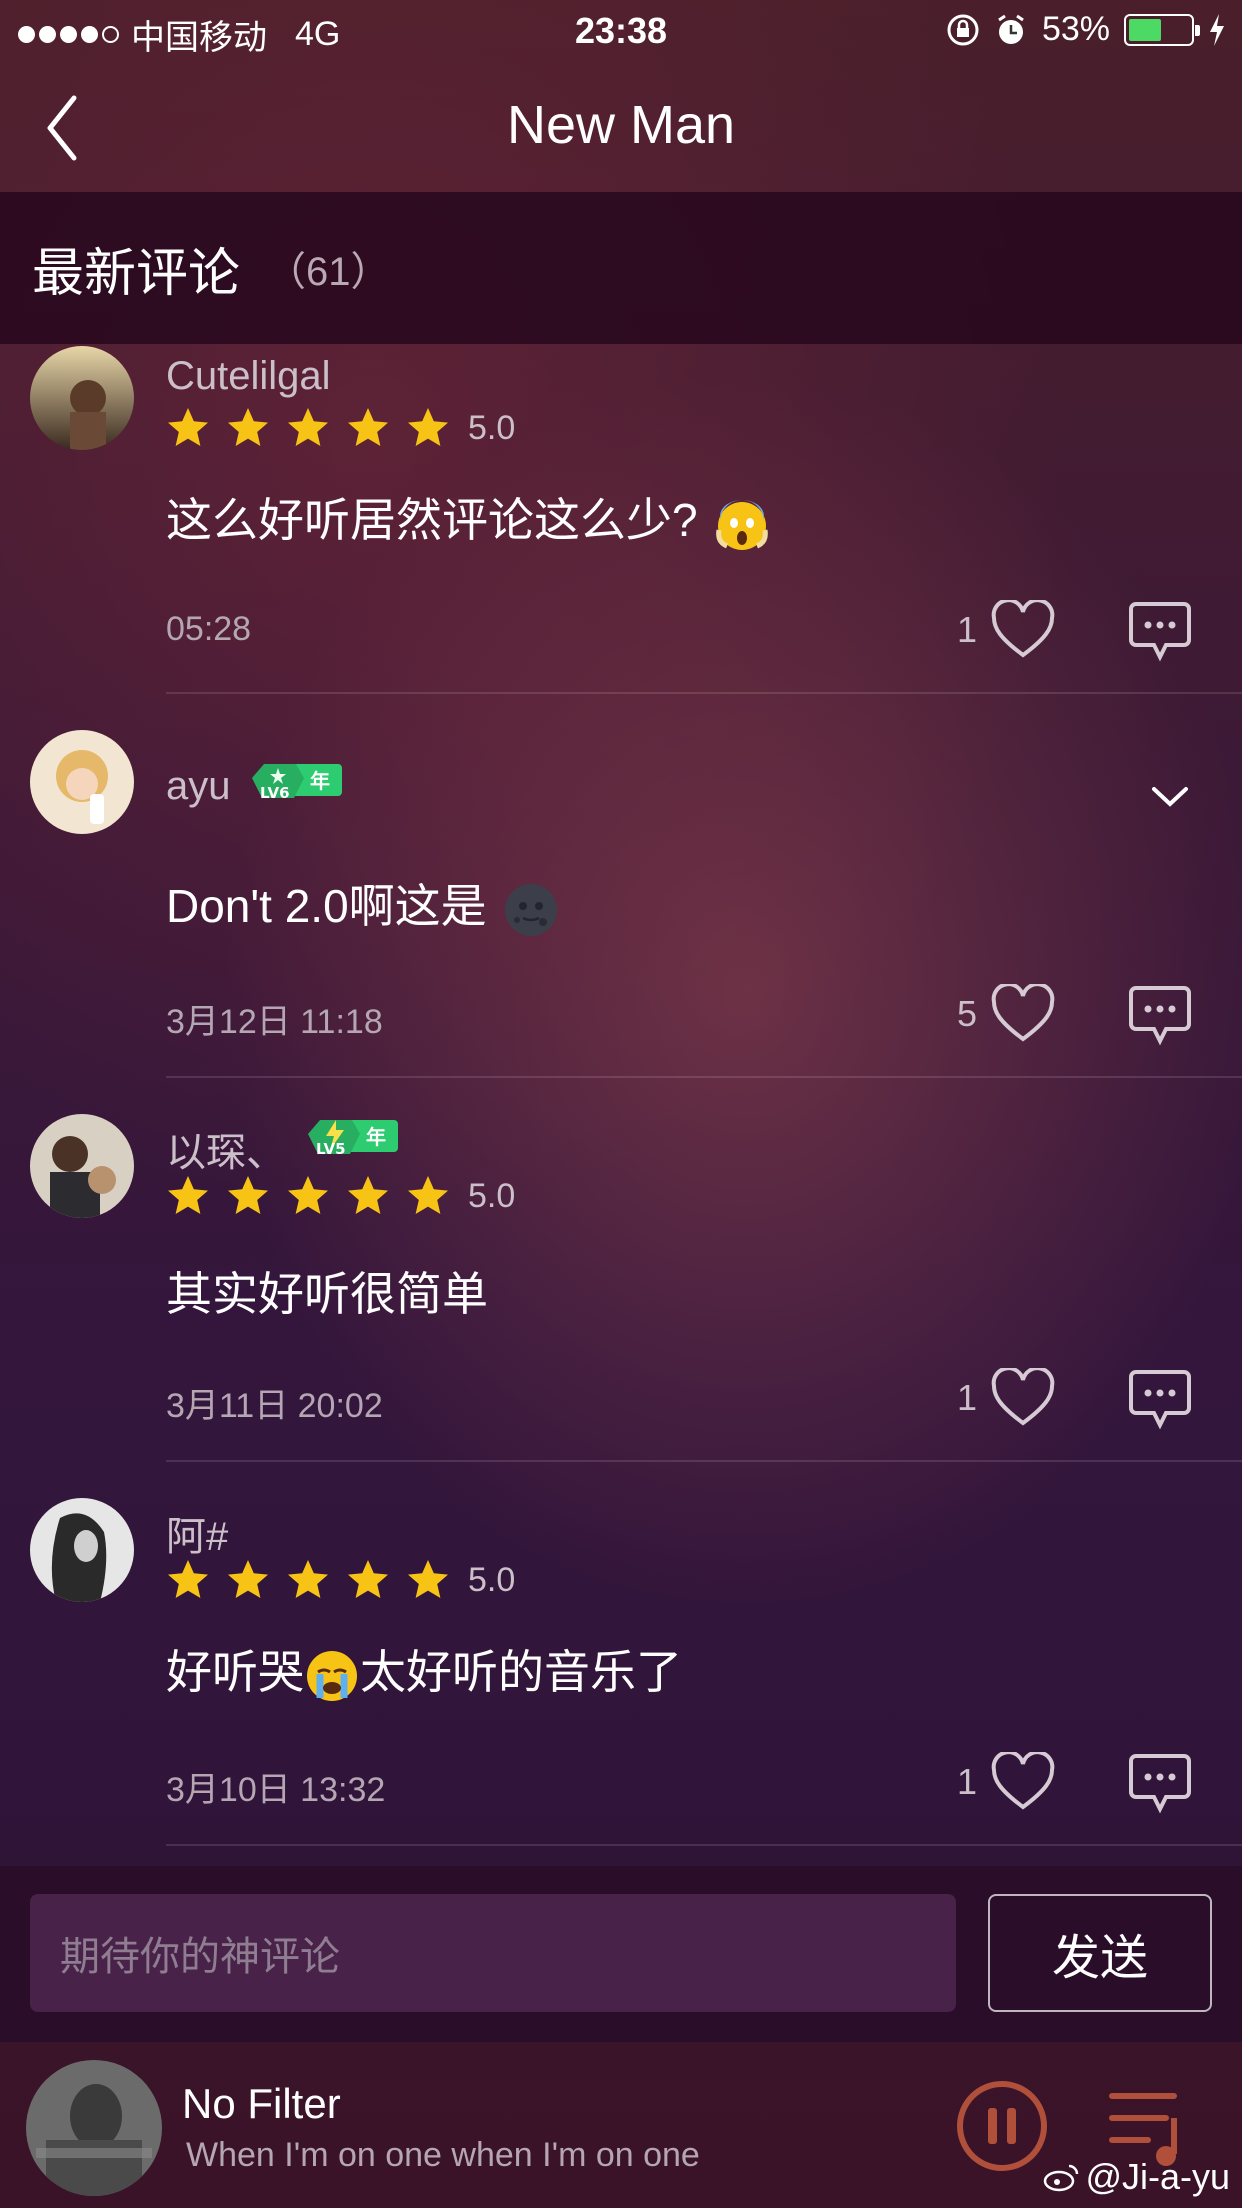 Image resolution: width=1242 pixels, height=2208 pixels. I want to click on status-right: 53%, so click(1086, 29).